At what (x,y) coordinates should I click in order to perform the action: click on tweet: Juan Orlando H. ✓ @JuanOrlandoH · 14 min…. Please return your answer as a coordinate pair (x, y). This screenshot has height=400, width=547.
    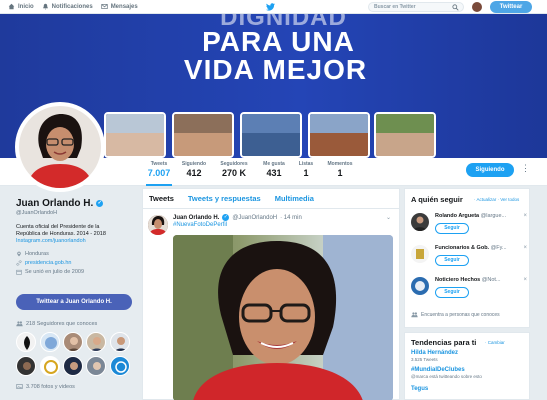
    Looking at the image, I should click on (271, 222).